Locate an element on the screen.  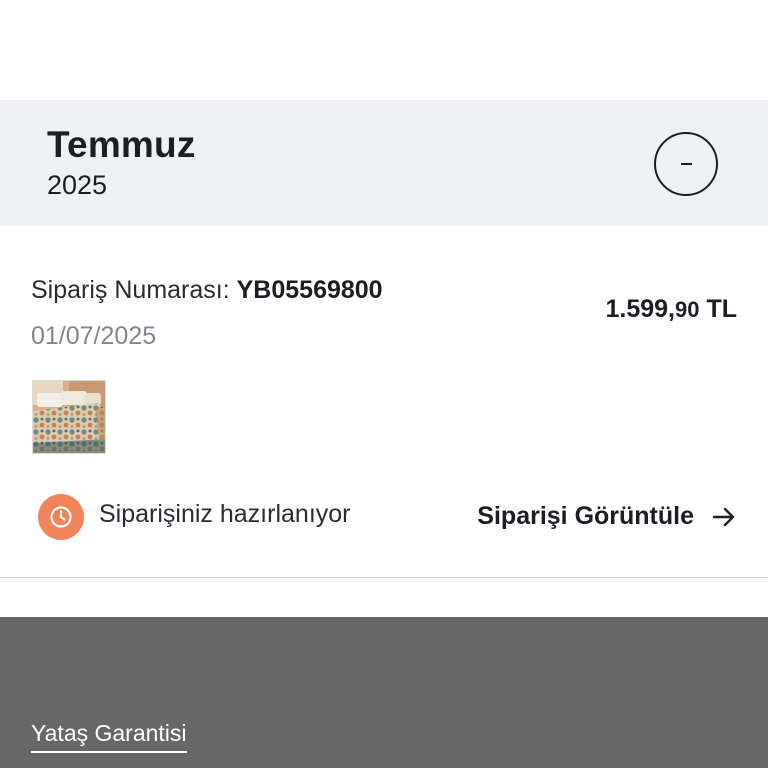
top-blank-area is located at coordinates (384, 50).